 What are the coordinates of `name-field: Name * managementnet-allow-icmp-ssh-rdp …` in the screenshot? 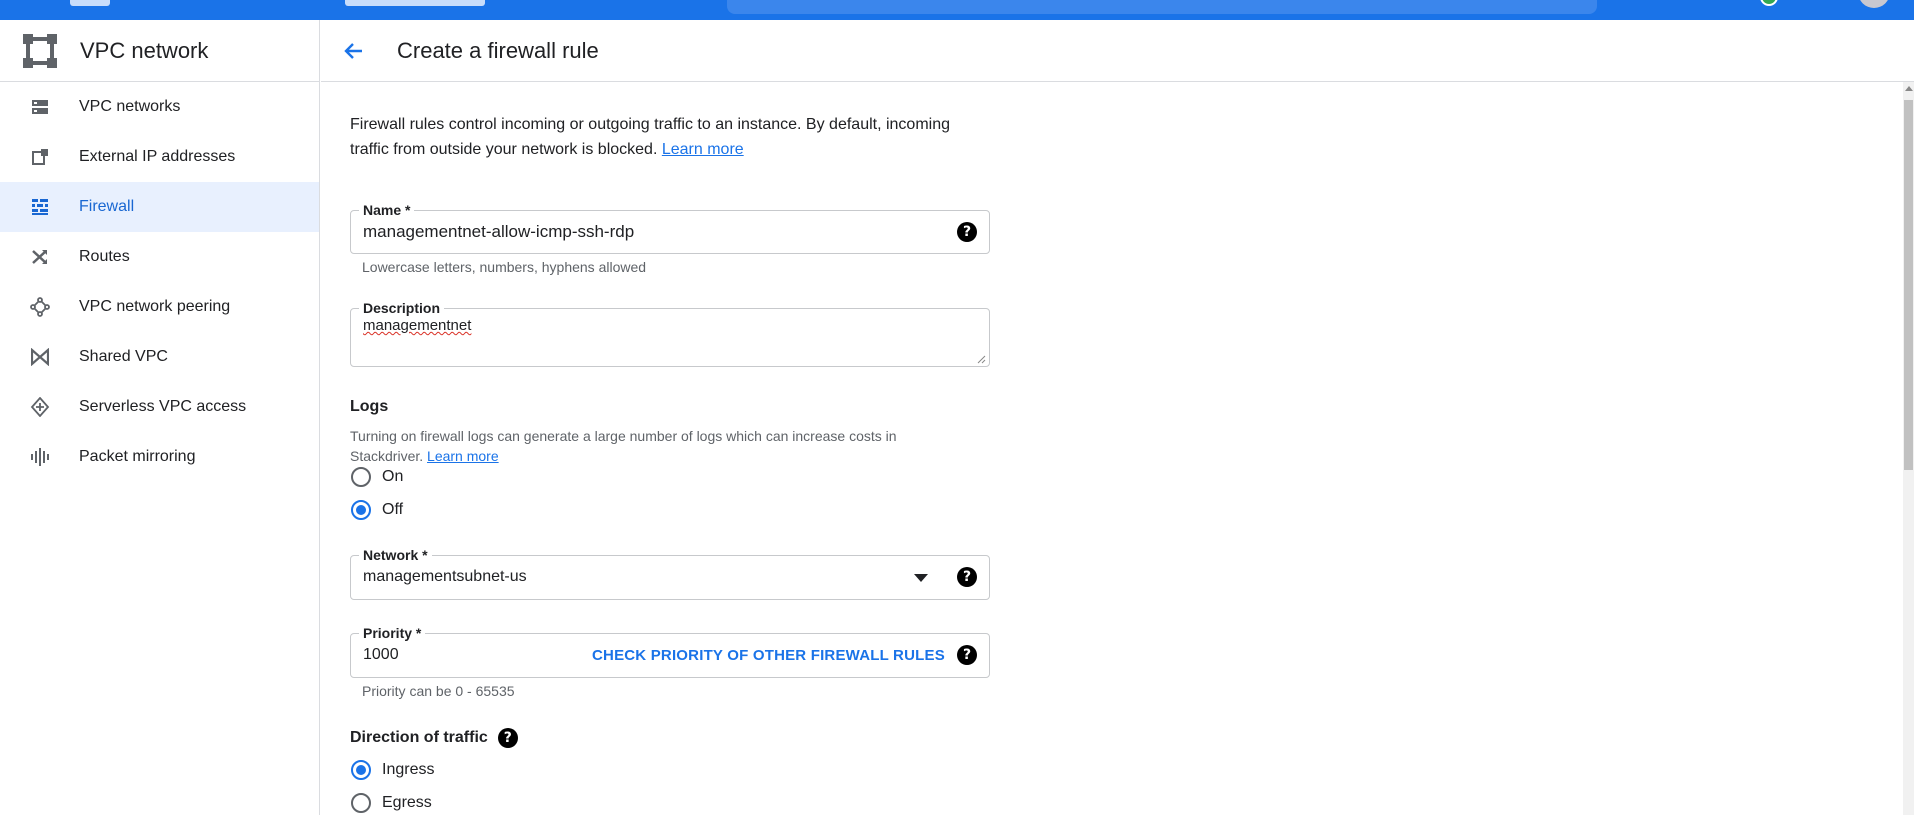 It's located at (670, 227).